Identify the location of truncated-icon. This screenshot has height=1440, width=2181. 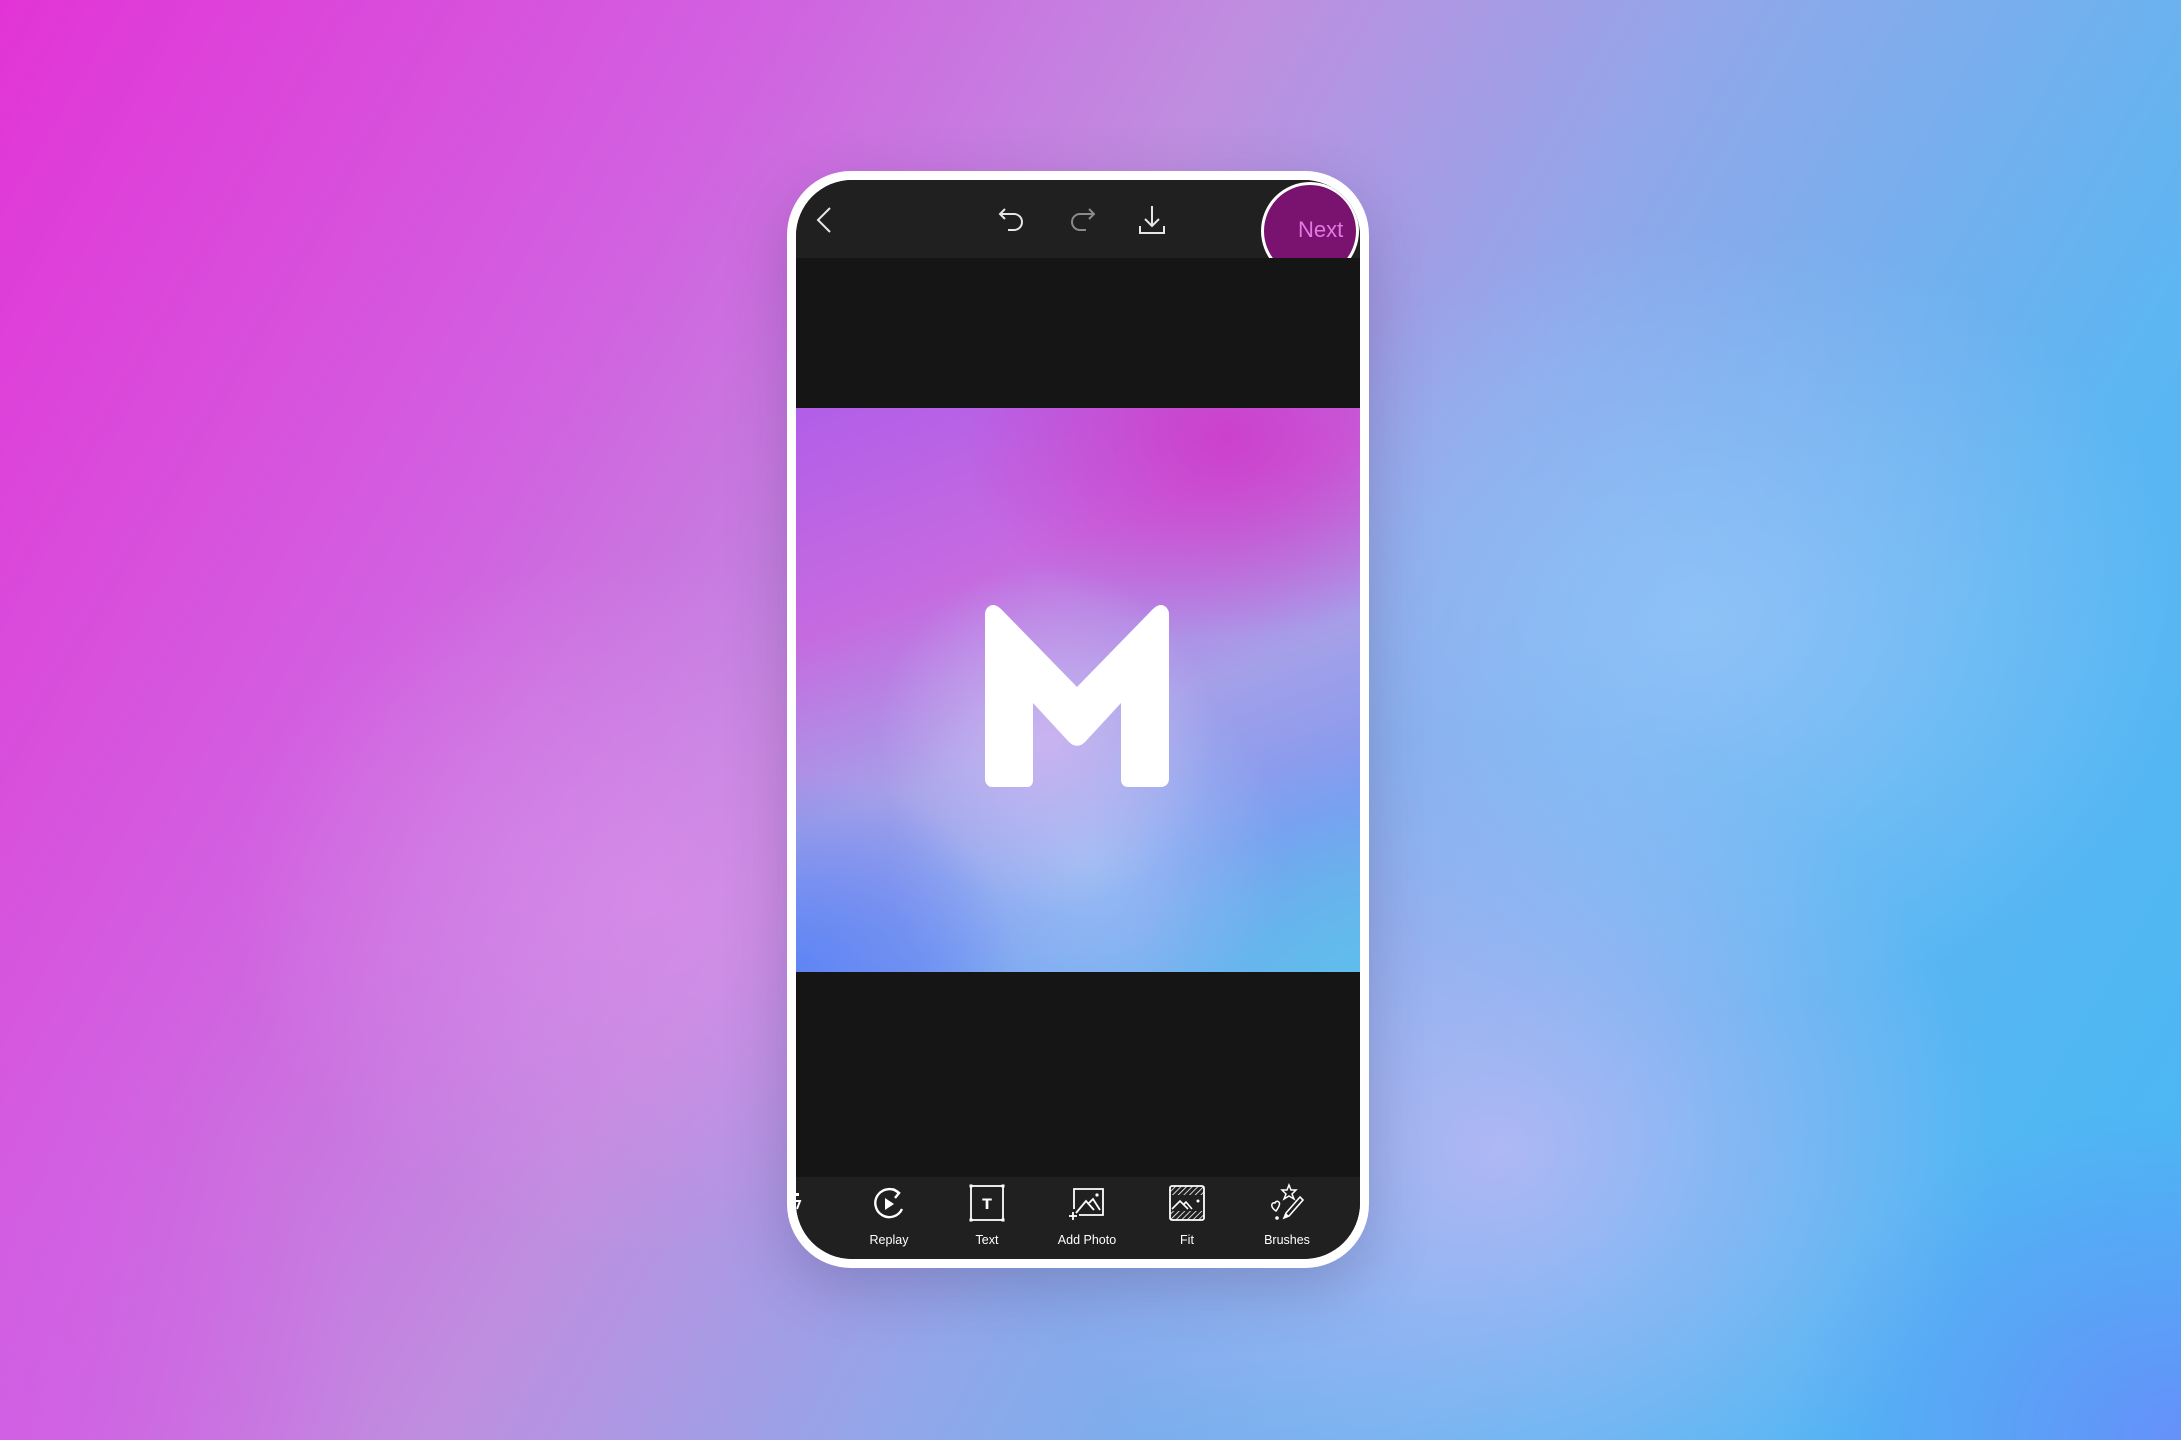
(799, 1201).